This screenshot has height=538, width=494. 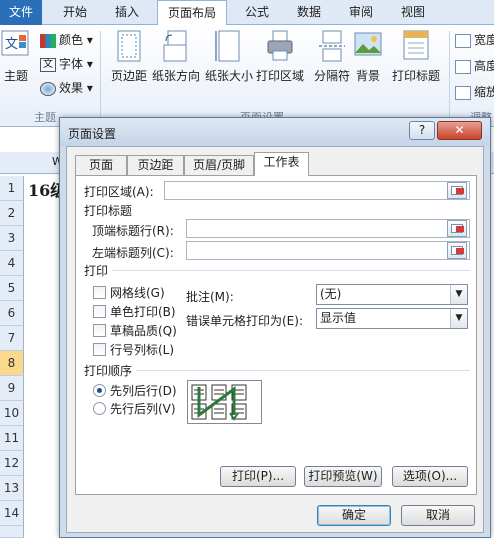 I want to click on size-button: 纸张大小, so click(x=229, y=56).